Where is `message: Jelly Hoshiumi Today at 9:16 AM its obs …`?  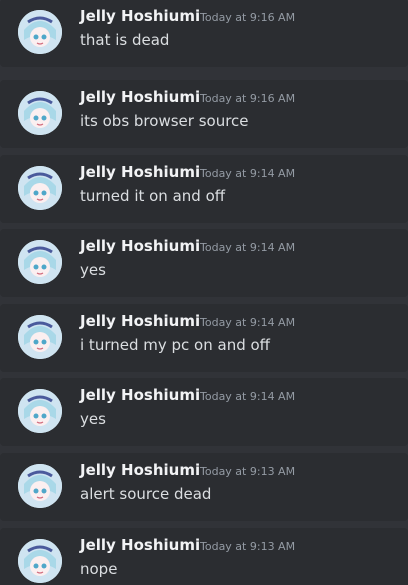
message: Jelly Hoshiumi Today at 9:16 AM its obs … is located at coordinates (204, 114).